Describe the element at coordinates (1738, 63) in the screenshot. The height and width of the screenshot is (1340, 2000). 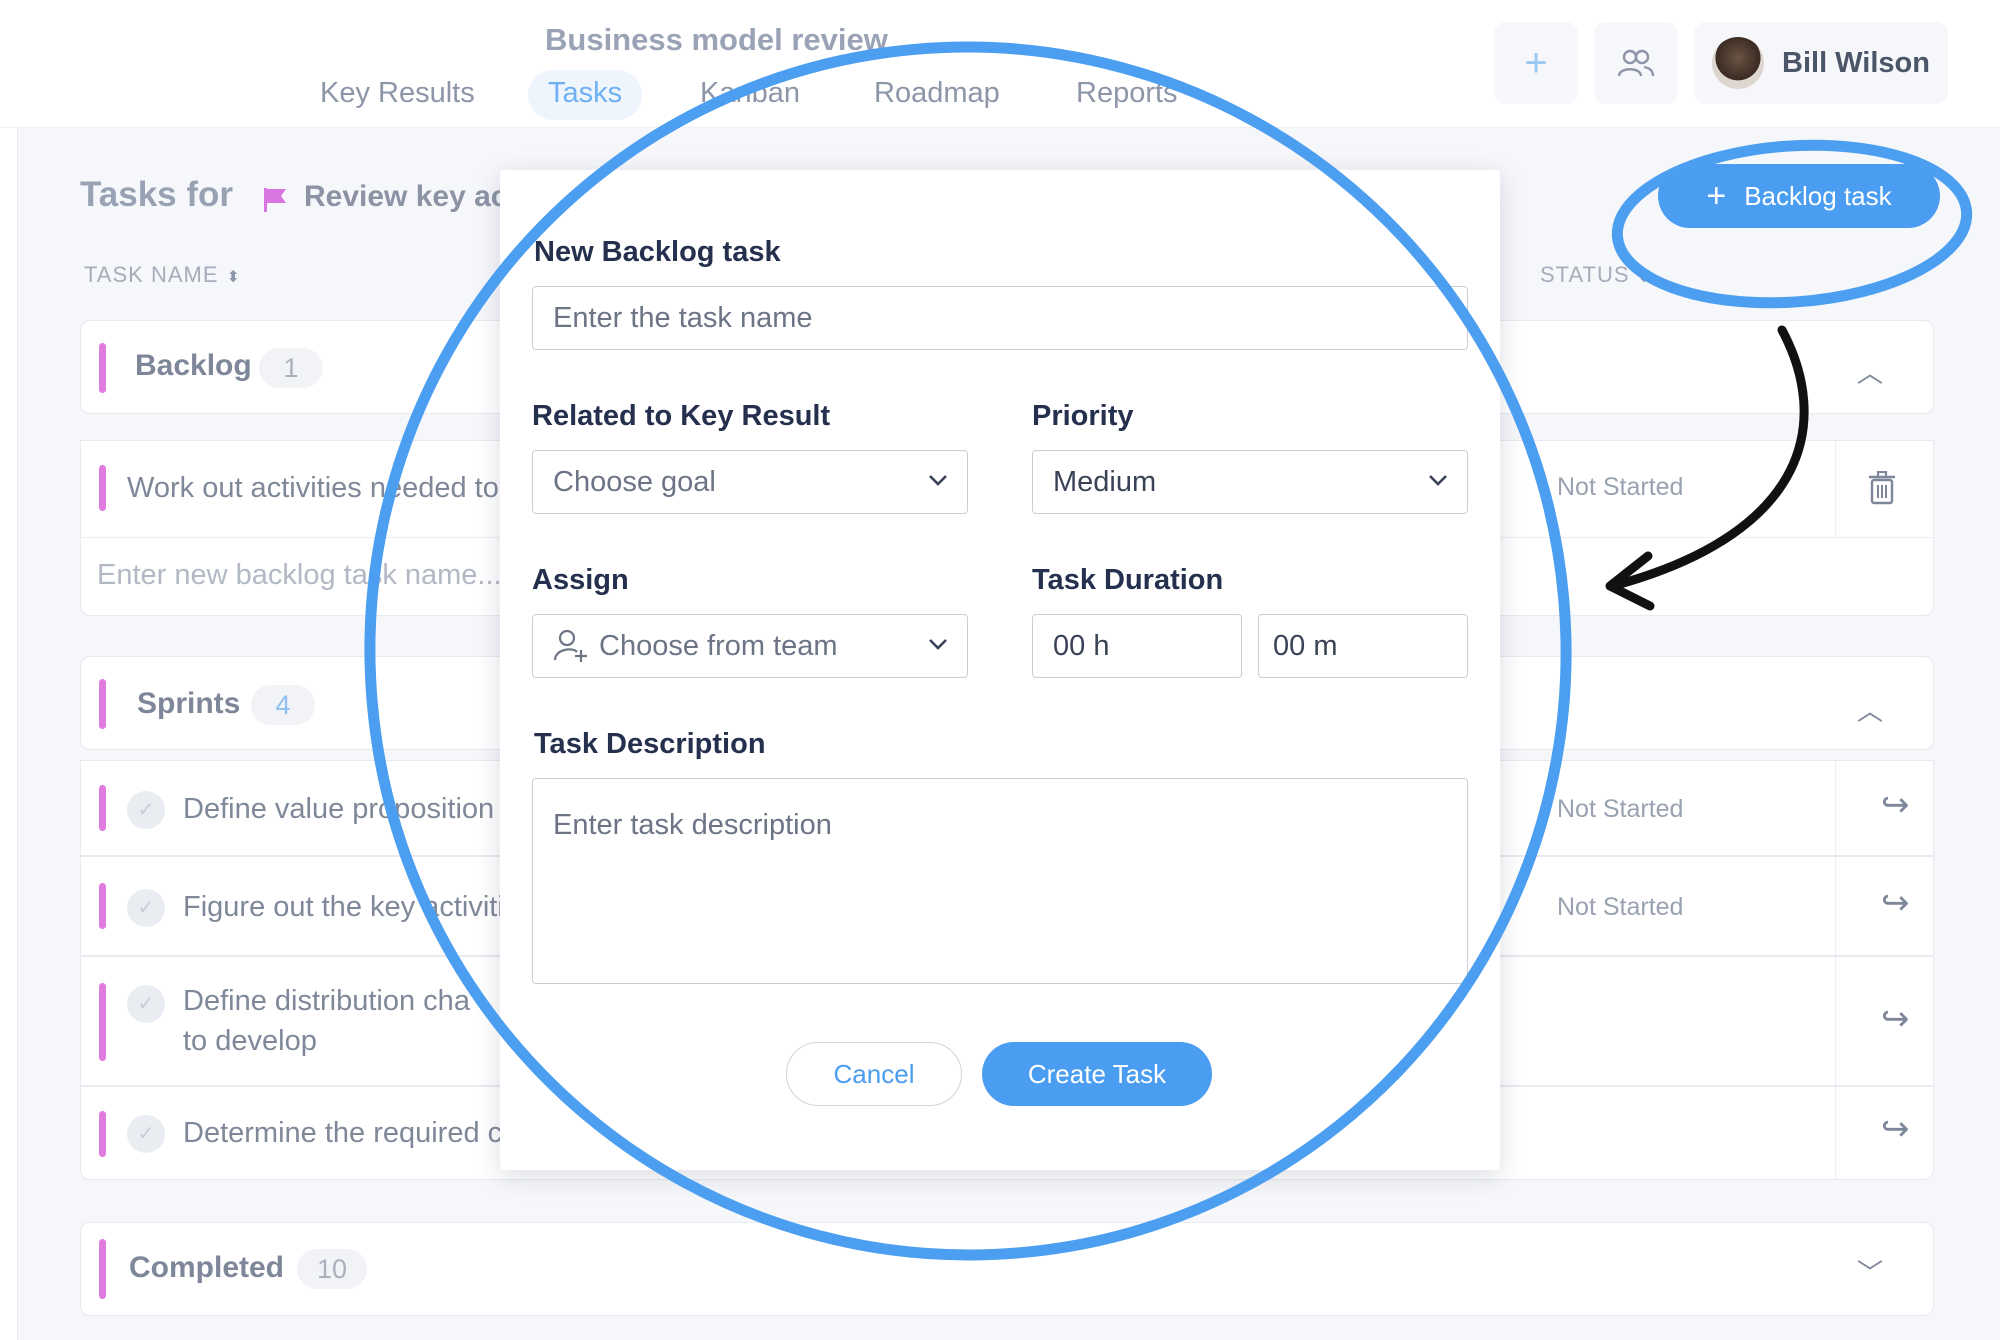
I see `avatar` at that location.